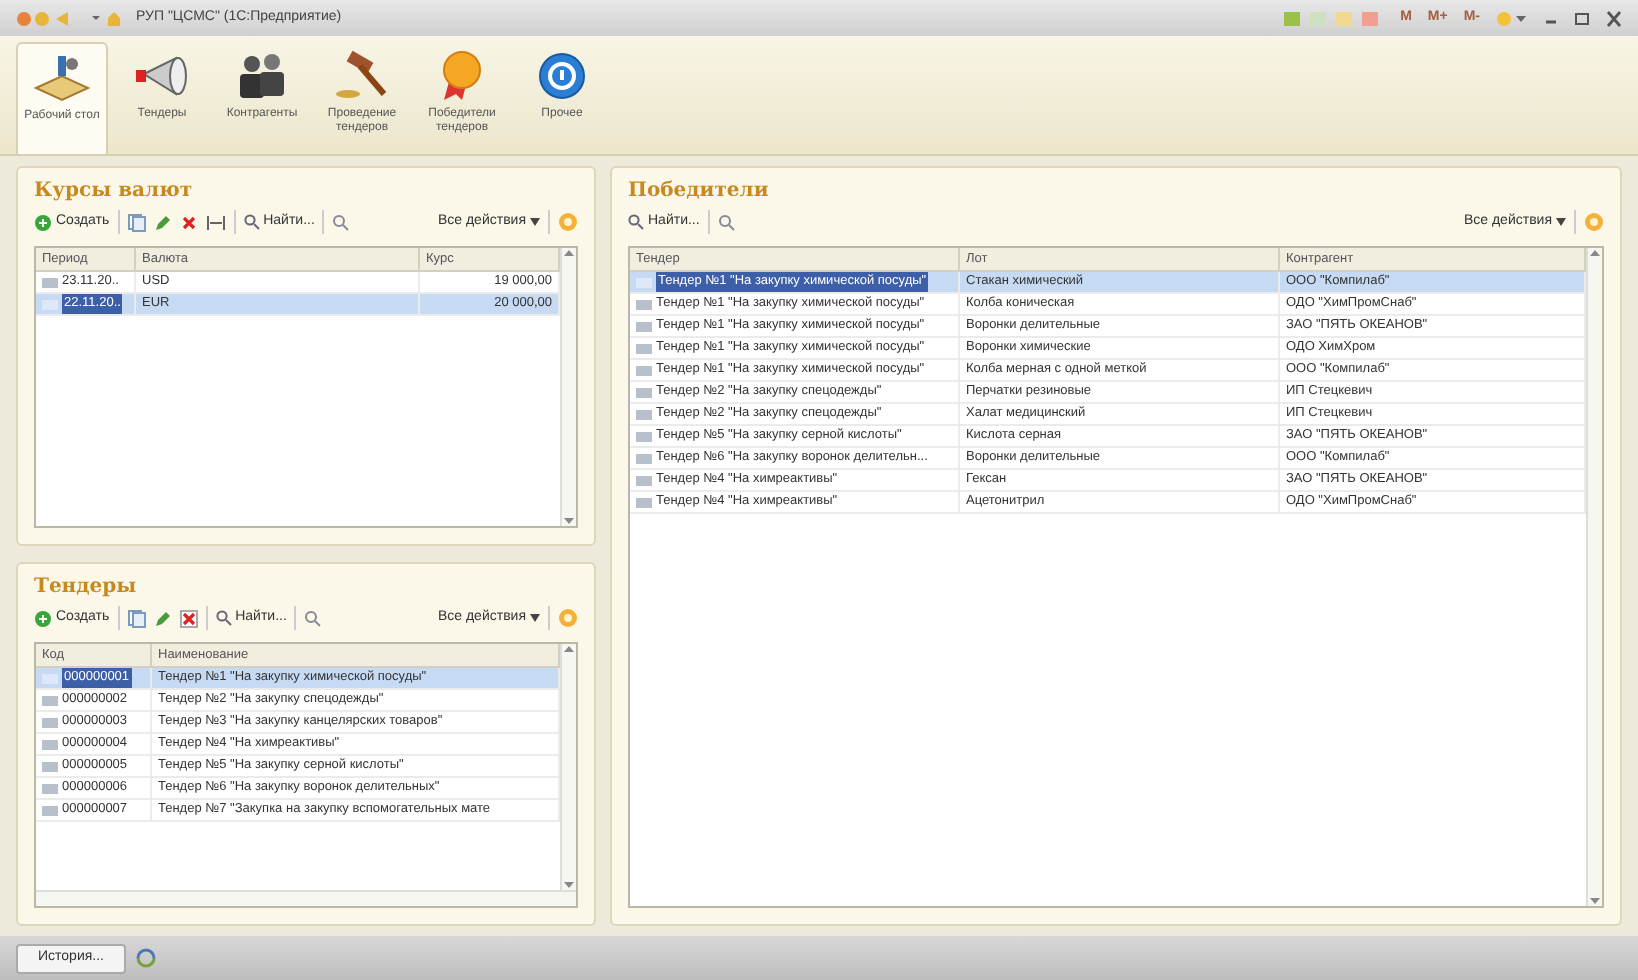  Describe the element at coordinates (114, 192) in the screenshot. I see `panel-title: Курсы валют` at that location.